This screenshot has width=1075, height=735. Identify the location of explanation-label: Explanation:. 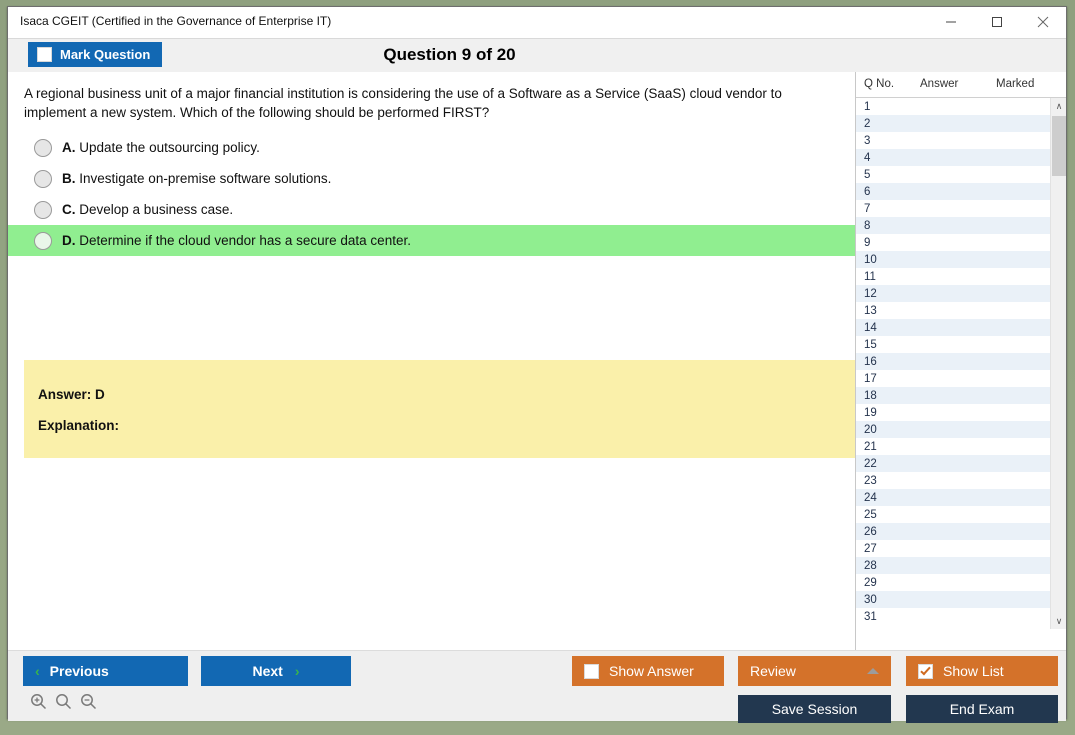
(79, 425).